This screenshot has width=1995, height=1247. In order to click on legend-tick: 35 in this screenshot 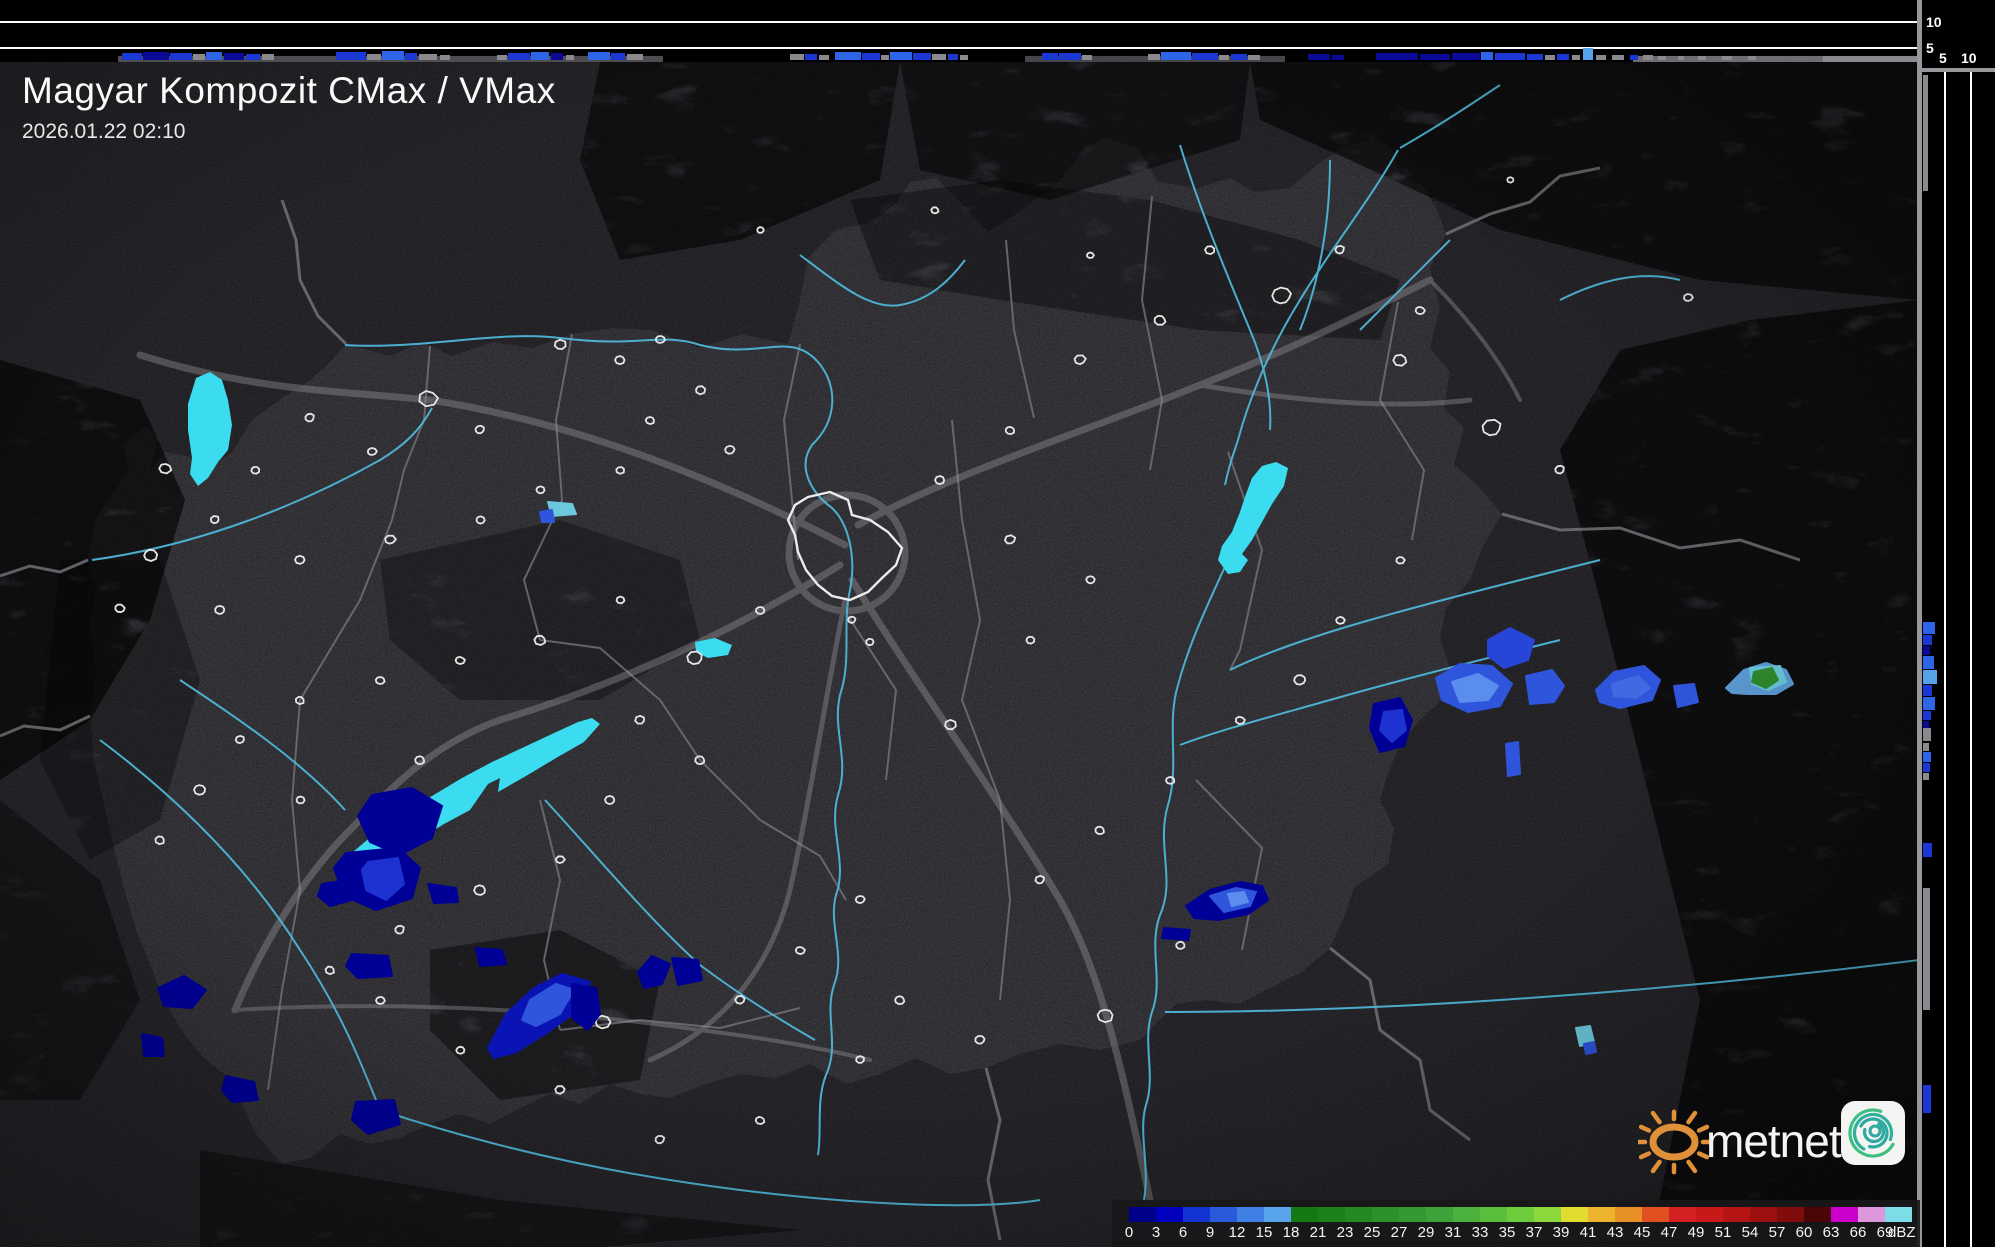, I will do `click(1507, 1232)`.